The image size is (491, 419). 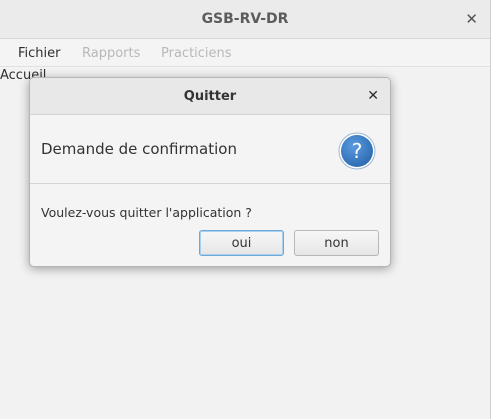 What do you see at coordinates (146, 212) in the screenshot?
I see `dialog-message: Voulez-vous quitter l'application ?` at bounding box center [146, 212].